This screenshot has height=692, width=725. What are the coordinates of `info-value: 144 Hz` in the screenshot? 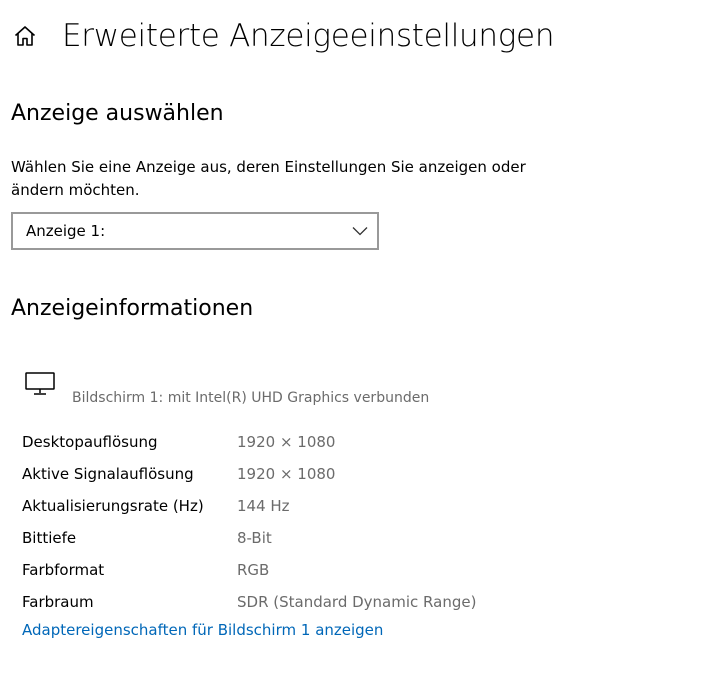 It's located at (263, 506).